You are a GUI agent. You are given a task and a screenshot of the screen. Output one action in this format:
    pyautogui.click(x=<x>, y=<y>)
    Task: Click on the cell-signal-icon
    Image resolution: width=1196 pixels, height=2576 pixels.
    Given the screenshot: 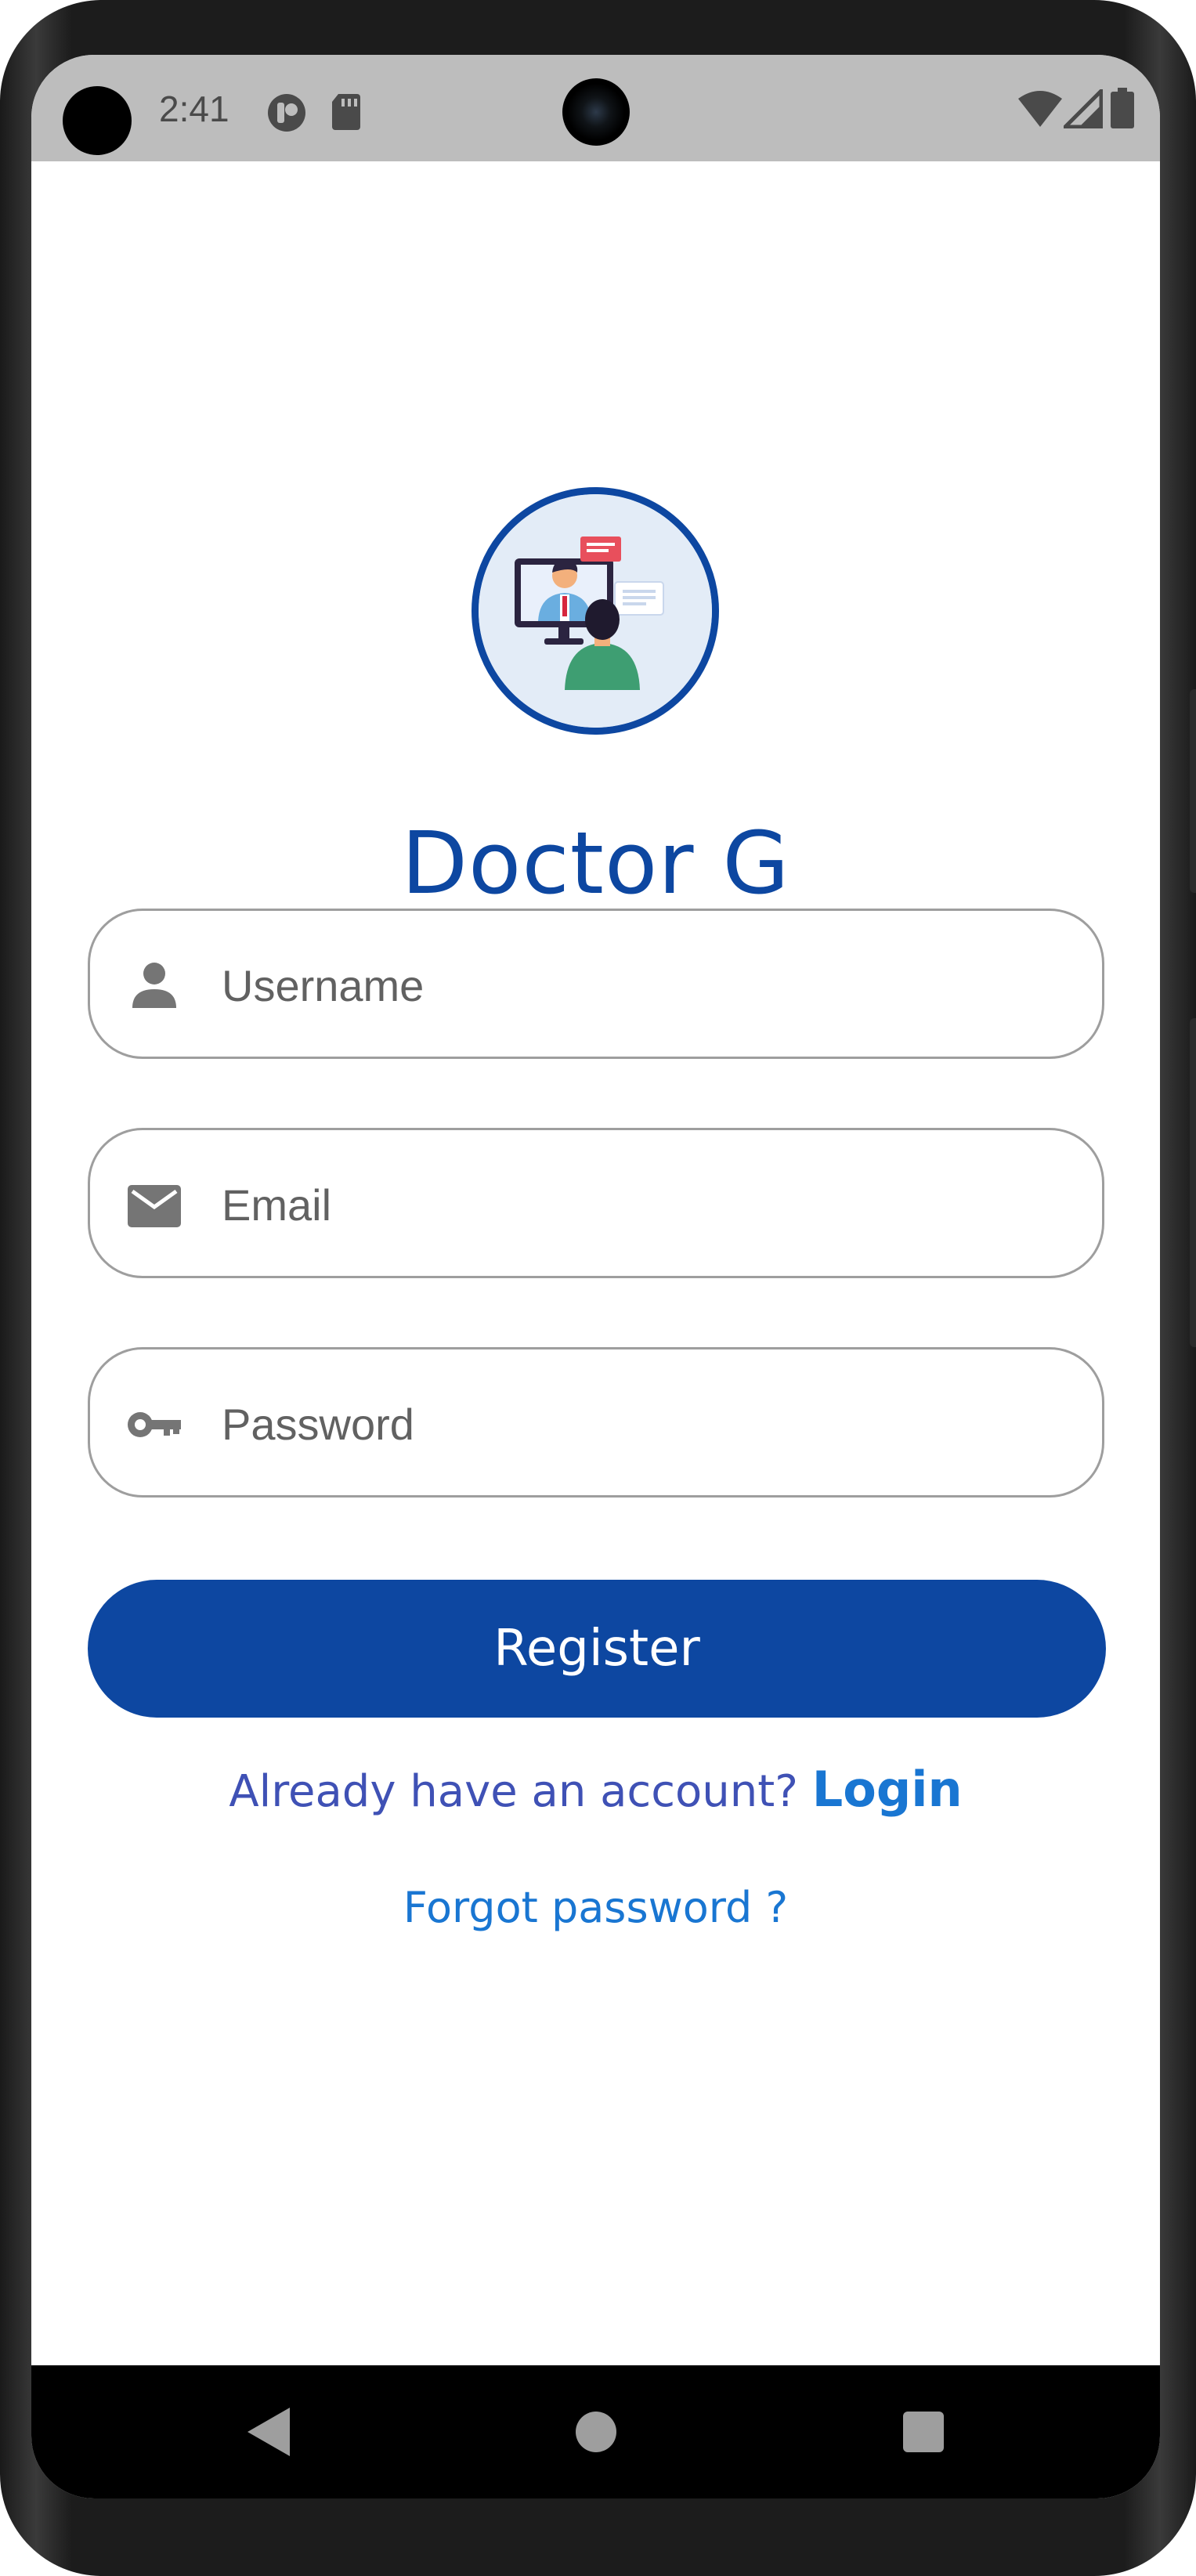 What is the action you would take?
    pyautogui.click(x=1082, y=108)
    